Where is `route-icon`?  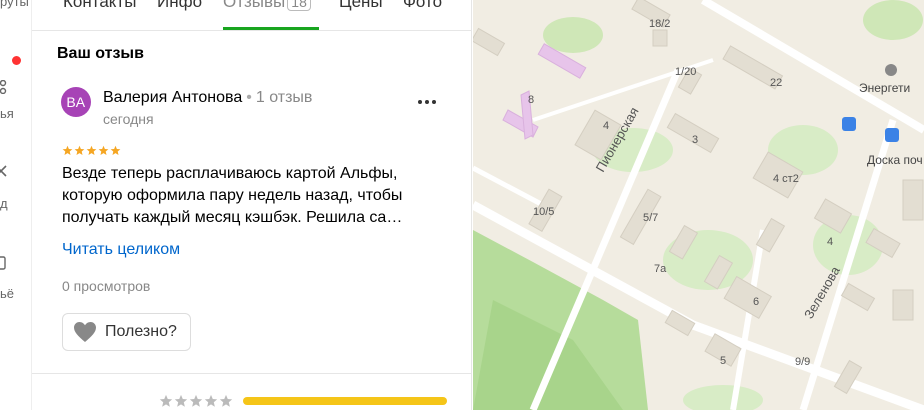 route-icon is located at coordinates (4, 87).